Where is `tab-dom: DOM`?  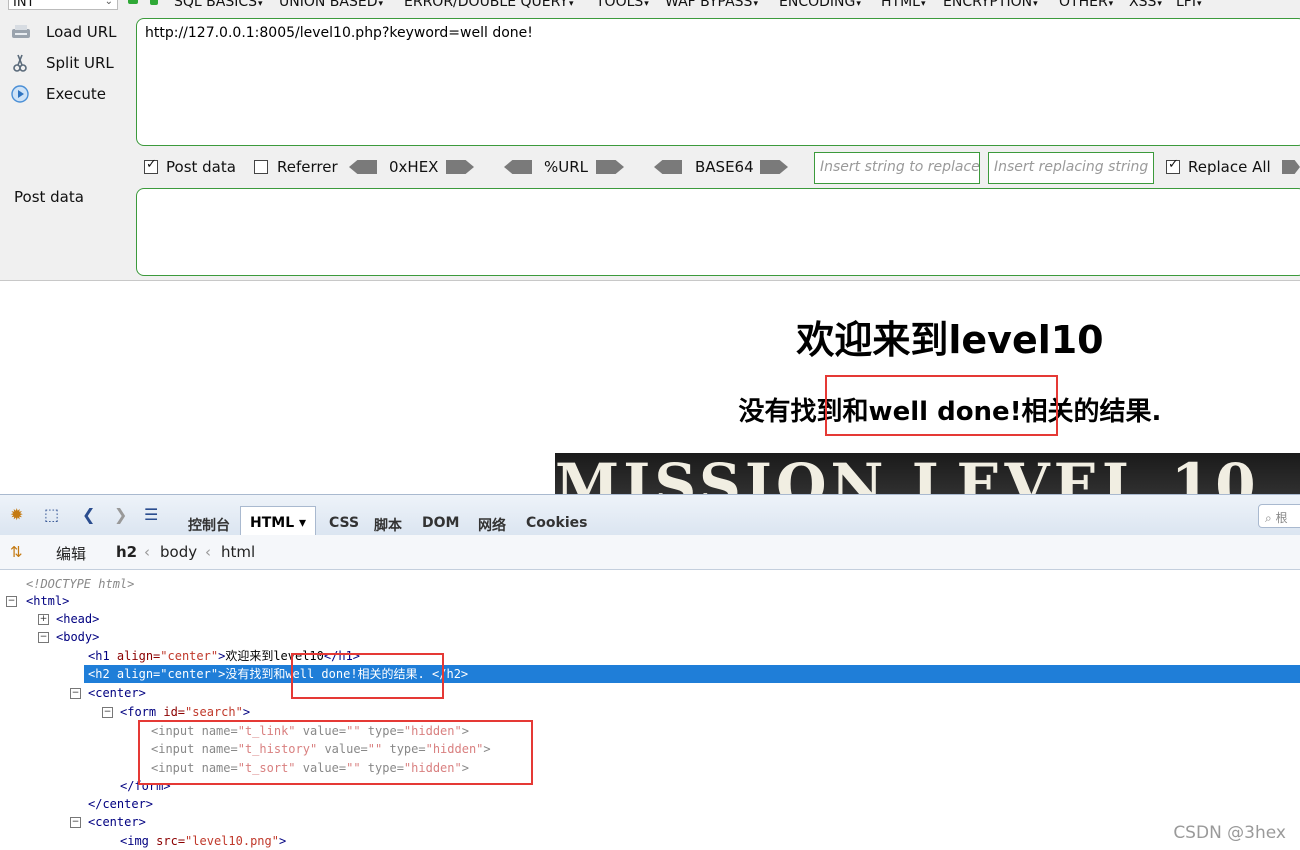 tab-dom: DOM is located at coordinates (440, 523).